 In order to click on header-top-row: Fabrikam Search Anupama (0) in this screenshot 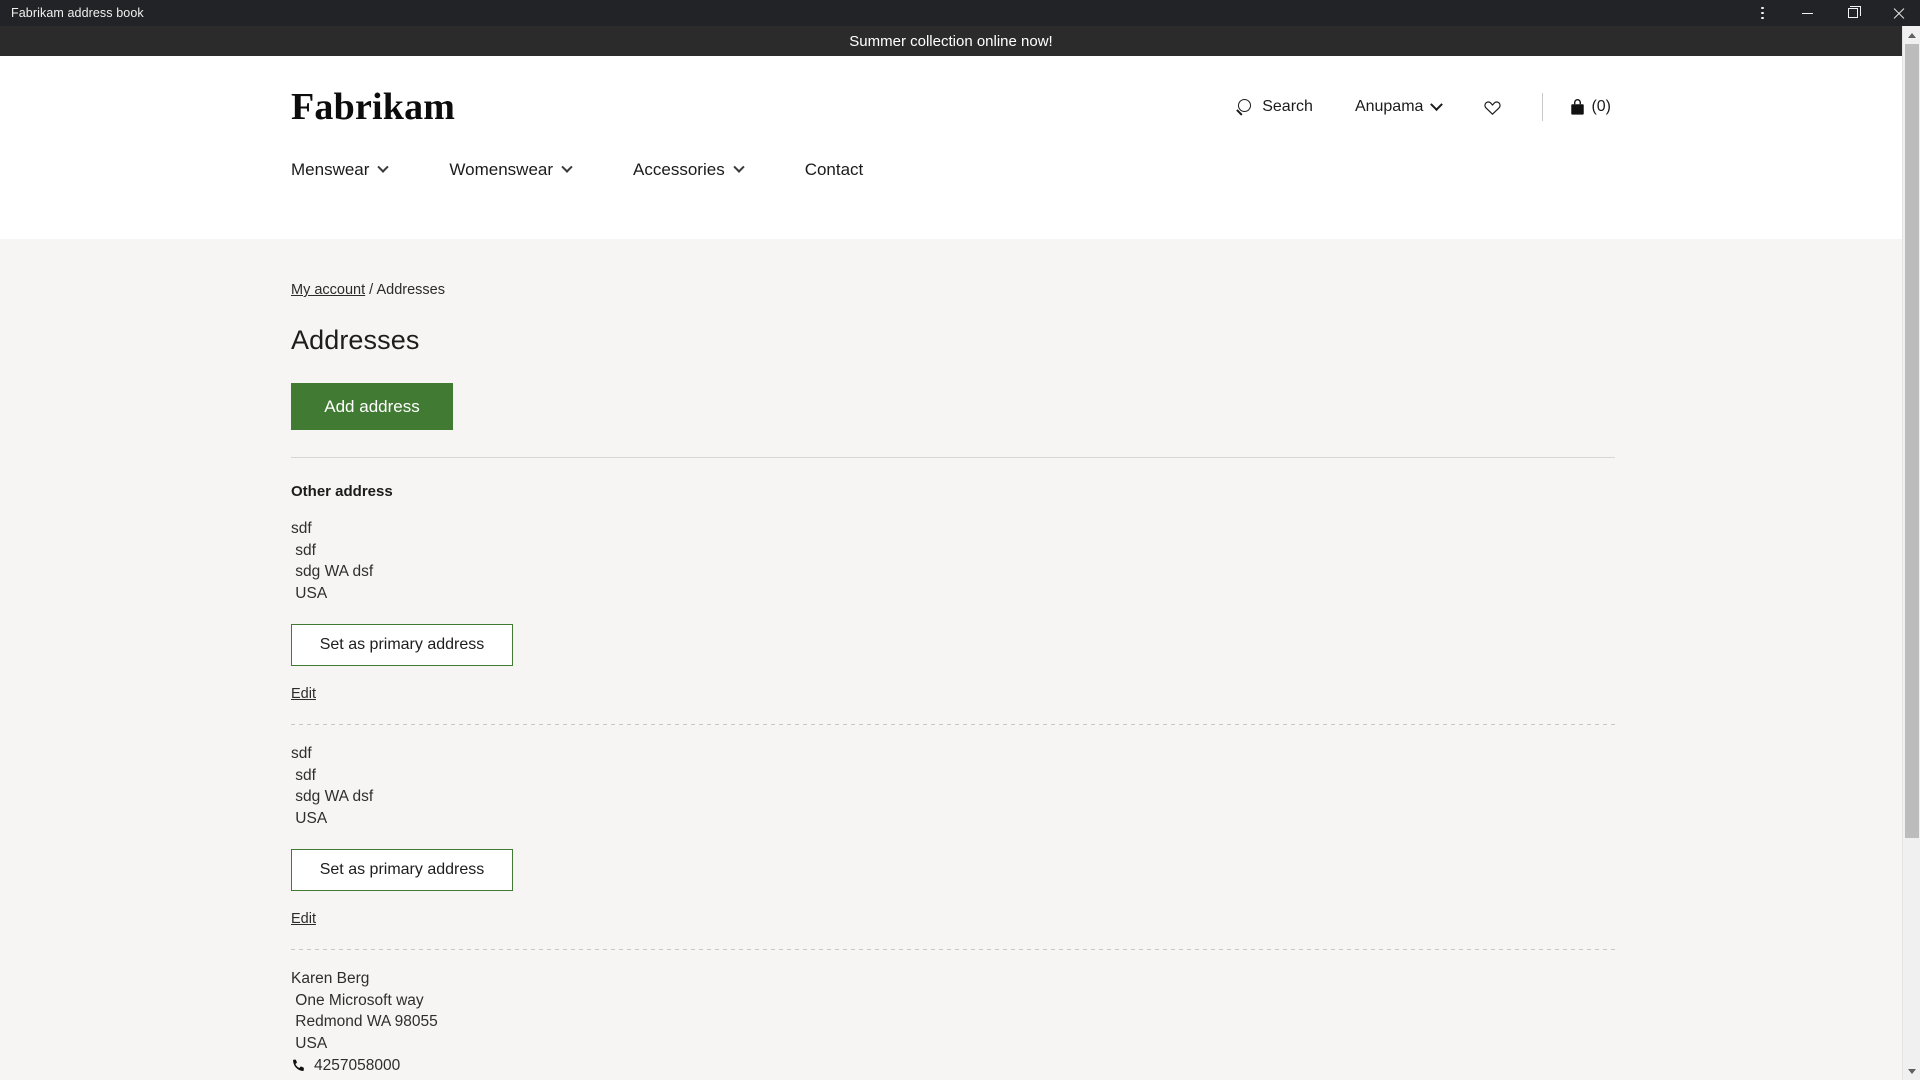, I will do `click(951, 91)`.